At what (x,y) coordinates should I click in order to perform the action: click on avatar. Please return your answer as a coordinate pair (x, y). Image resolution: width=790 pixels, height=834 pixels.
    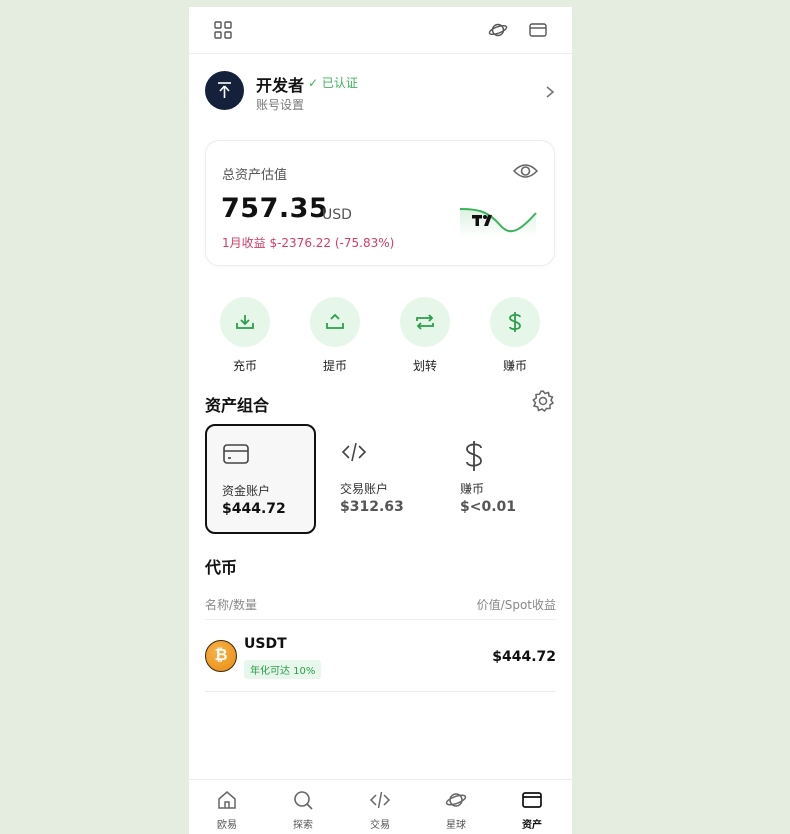
    Looking at the image, I should click on (224, 90).